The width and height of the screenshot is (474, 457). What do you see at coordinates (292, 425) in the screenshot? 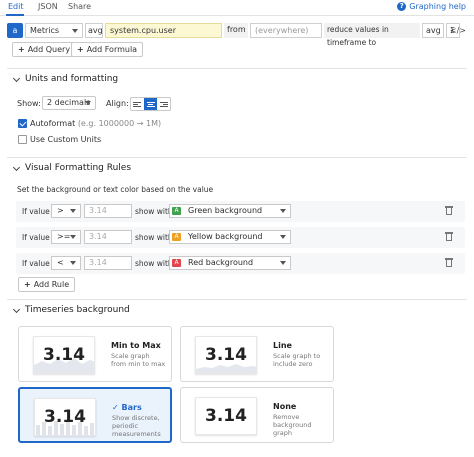
I see `option-description: Remove background graph` at bounding box center [292, 425].